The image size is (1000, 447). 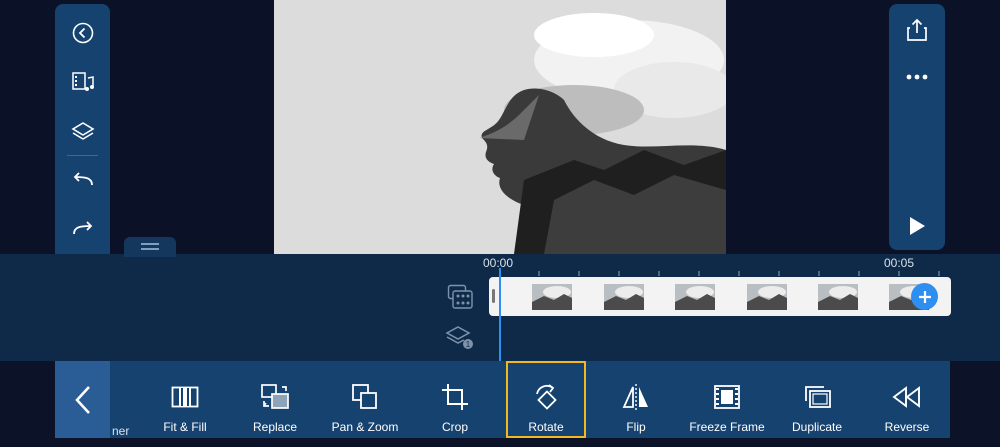 What do you see at coordinates (500, 314) in the screenshot?
I see `playhead` at bounding box center [500, 314].